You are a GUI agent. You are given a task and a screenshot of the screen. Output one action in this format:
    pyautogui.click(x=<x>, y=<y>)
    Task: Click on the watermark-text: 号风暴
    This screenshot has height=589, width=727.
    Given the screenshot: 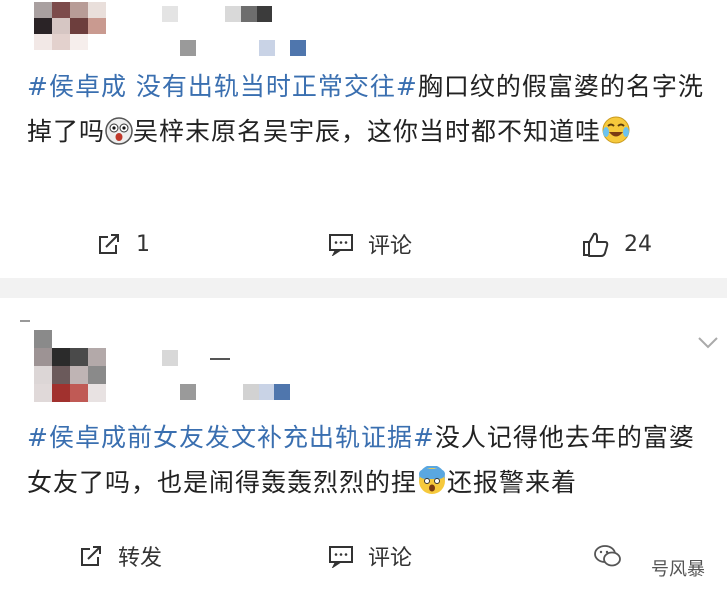 What is the action you would take?
    pyautogui.click(x=678, y=569)
    